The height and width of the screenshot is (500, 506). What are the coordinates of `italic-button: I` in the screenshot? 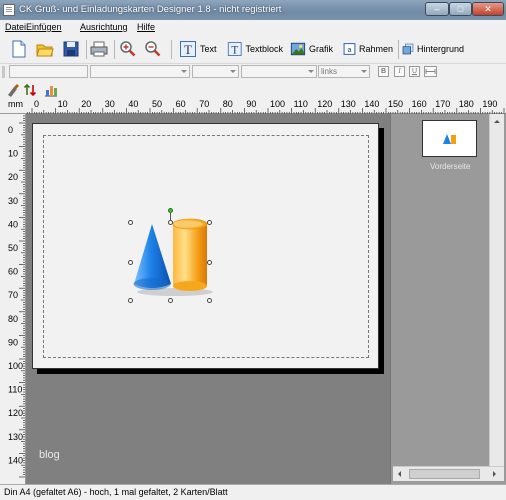 It's located at (399, 71).